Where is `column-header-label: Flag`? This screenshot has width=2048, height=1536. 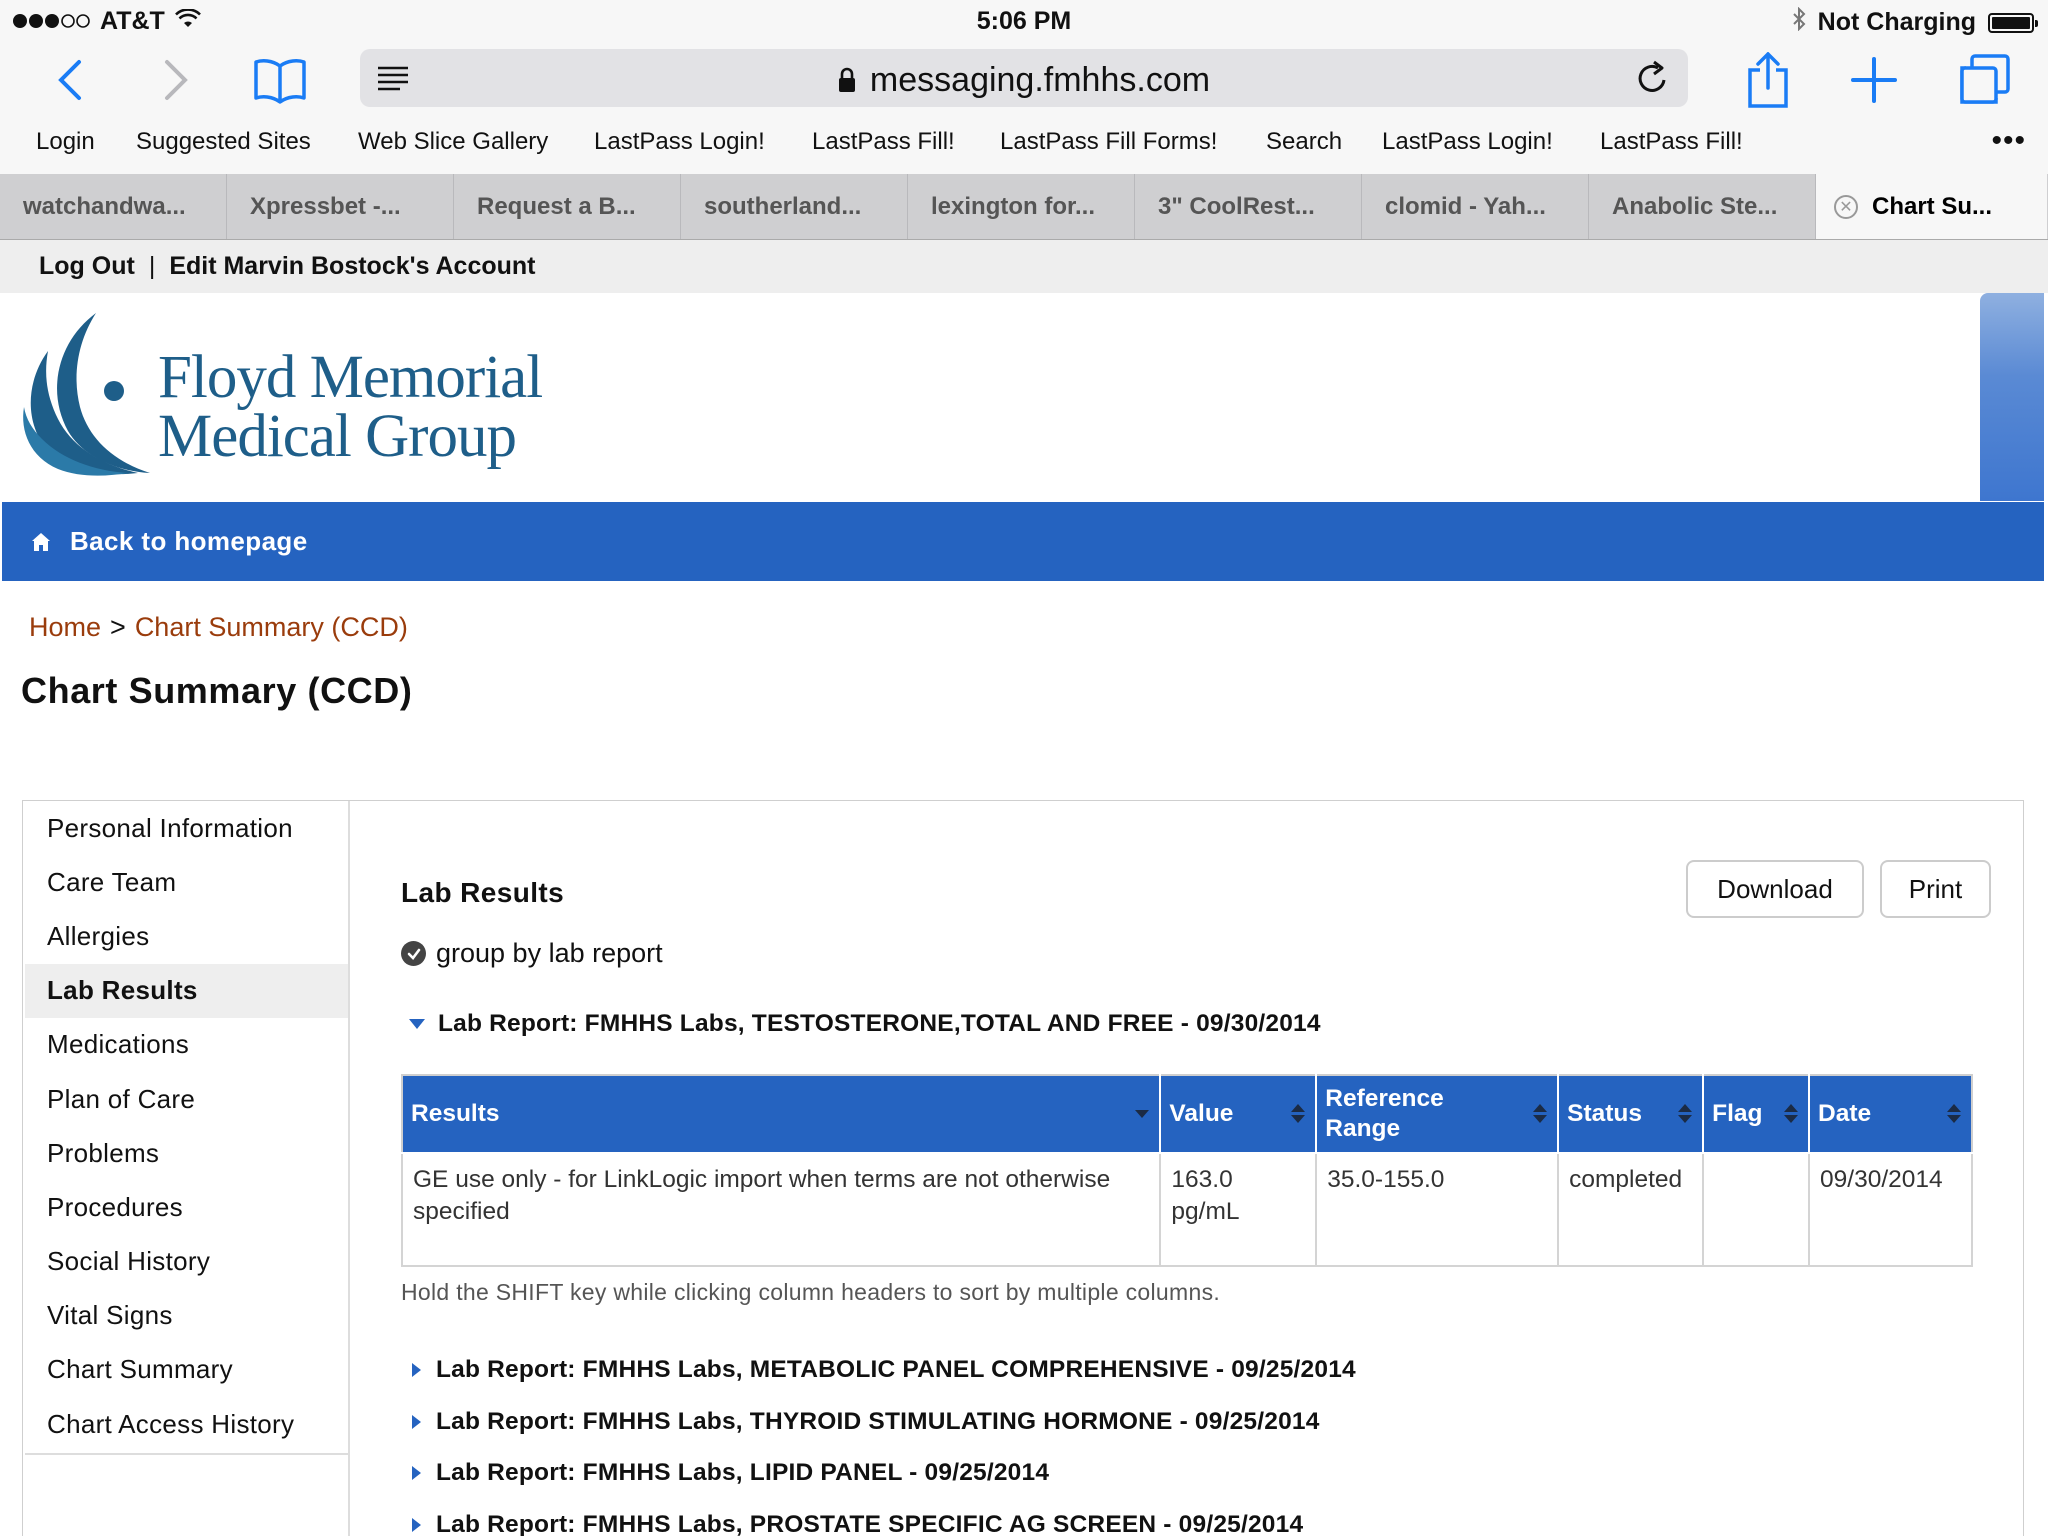 column-header-label: Flag is located at coordinates (1737, 1113).